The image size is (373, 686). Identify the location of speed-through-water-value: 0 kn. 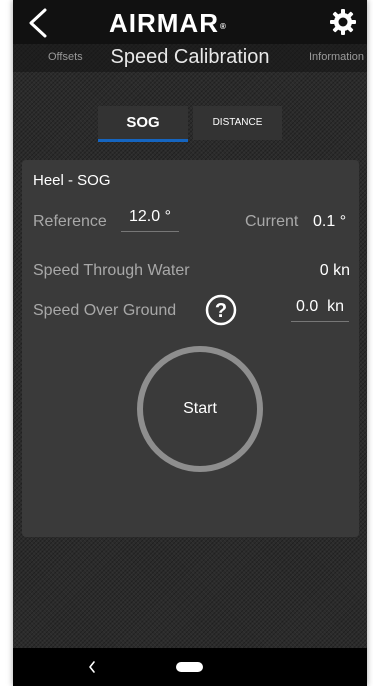
(334, 270).